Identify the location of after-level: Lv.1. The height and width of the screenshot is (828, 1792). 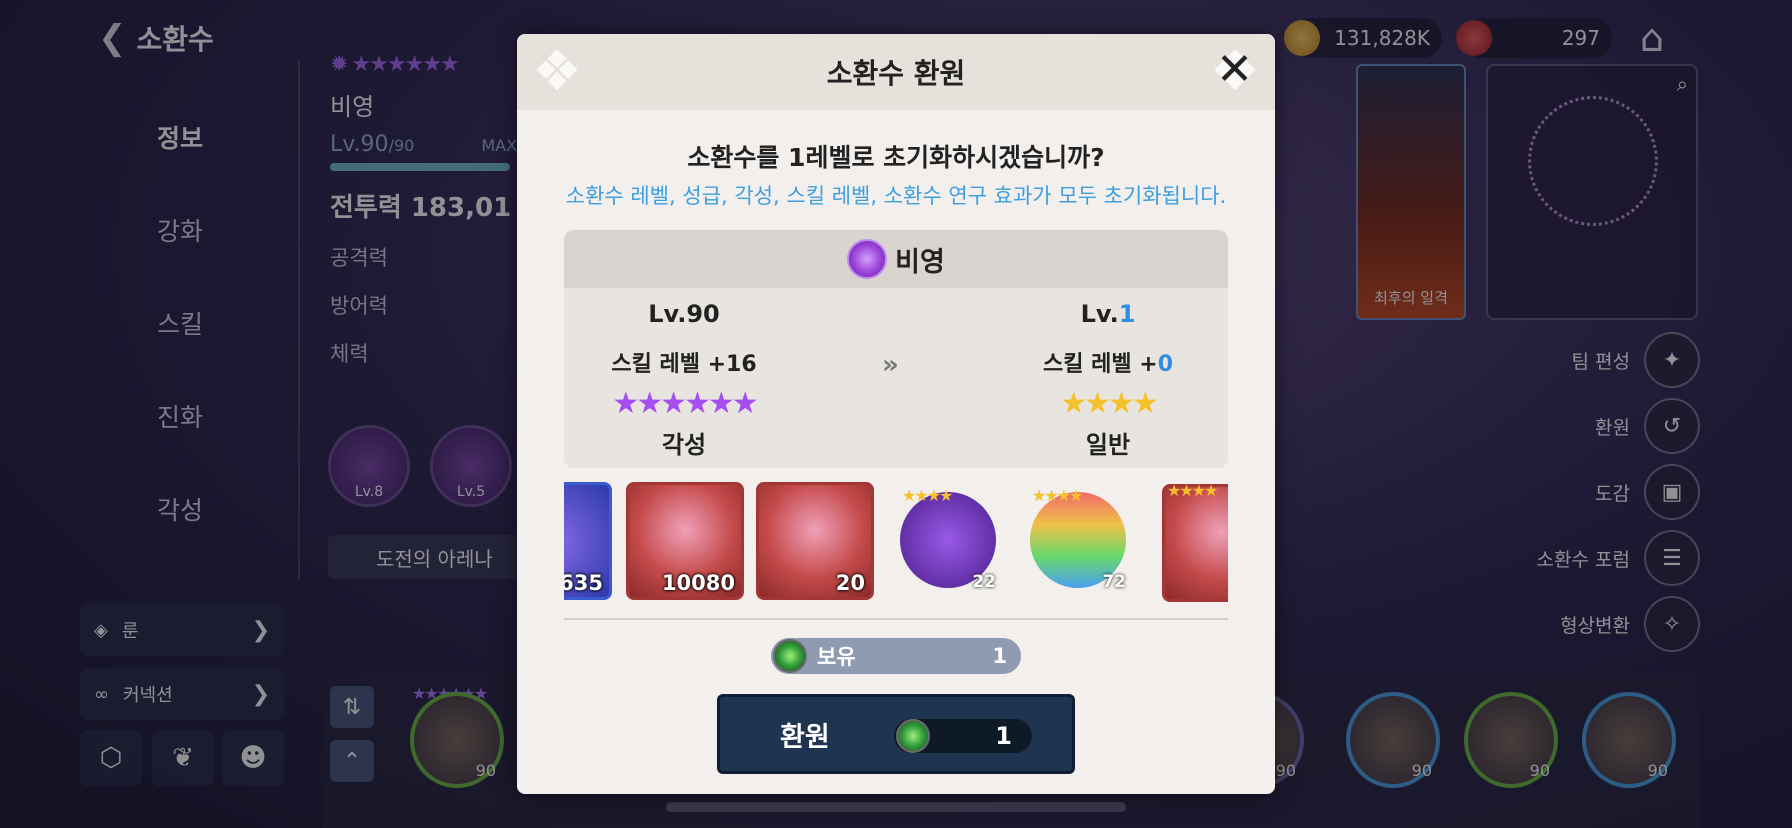
(1108, 314).